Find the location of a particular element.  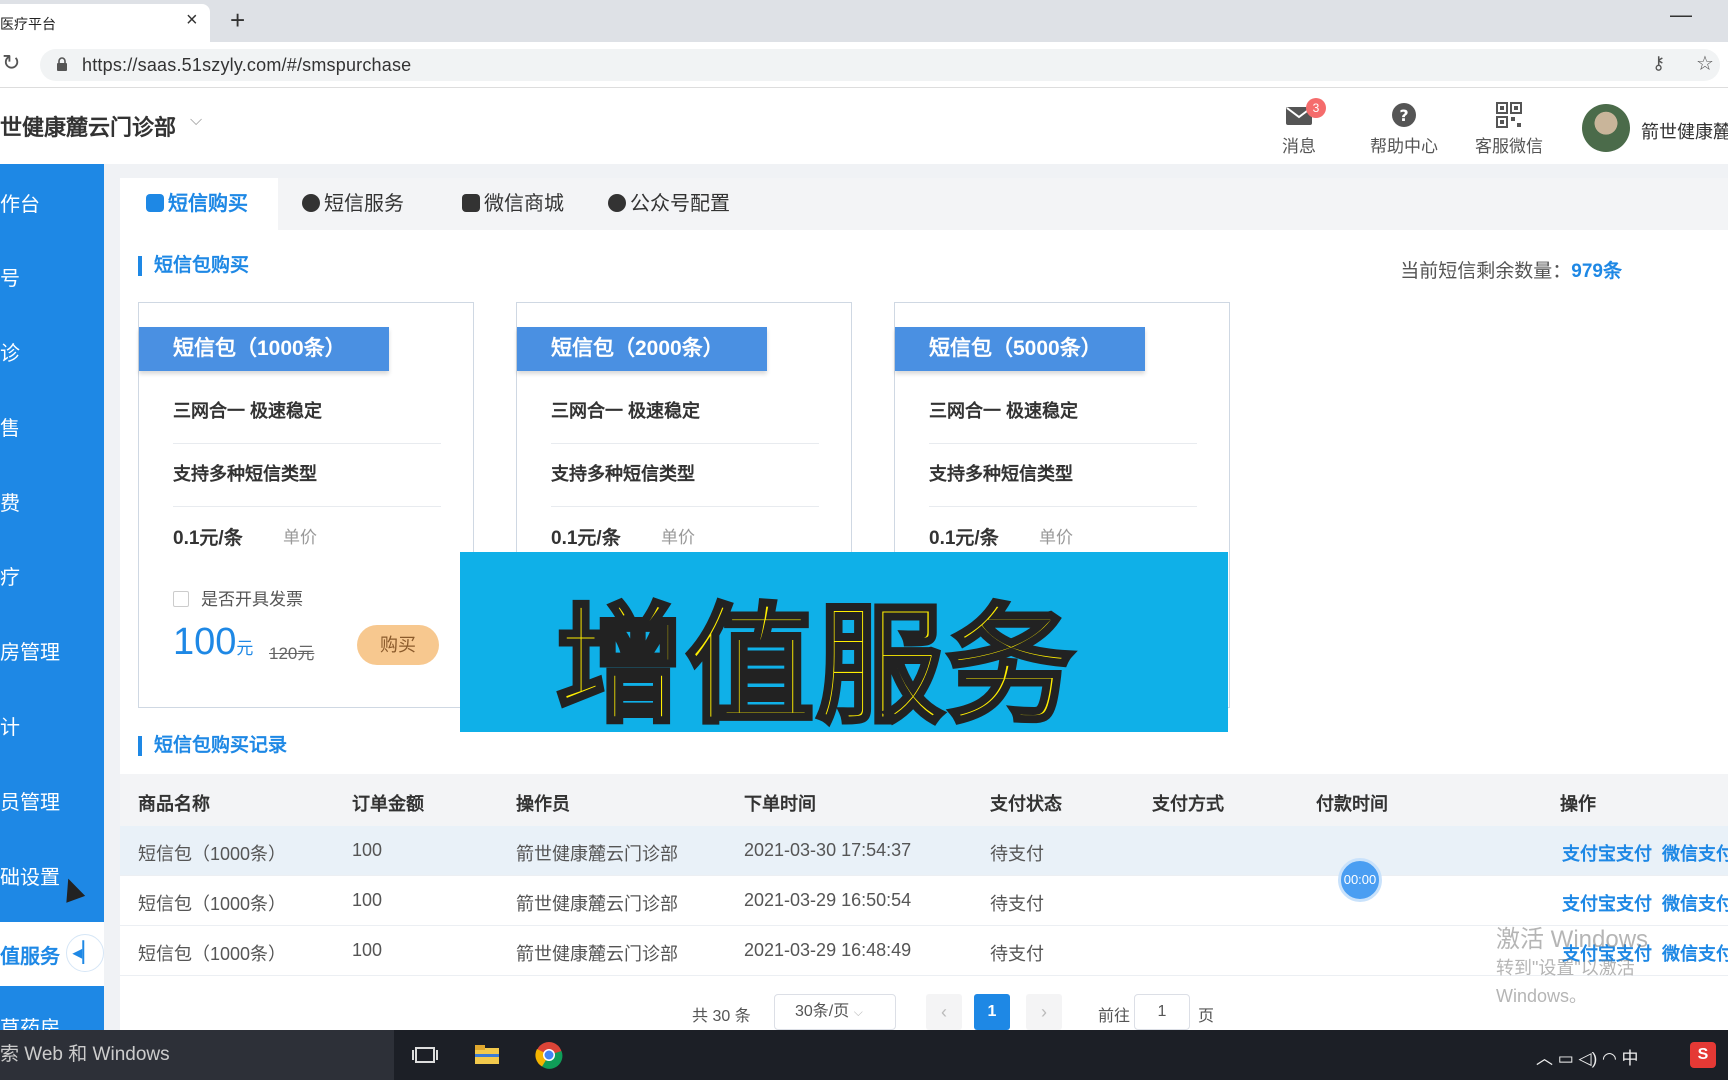

sidebar-item-sales: 售 is located at coordinates (52, 426).